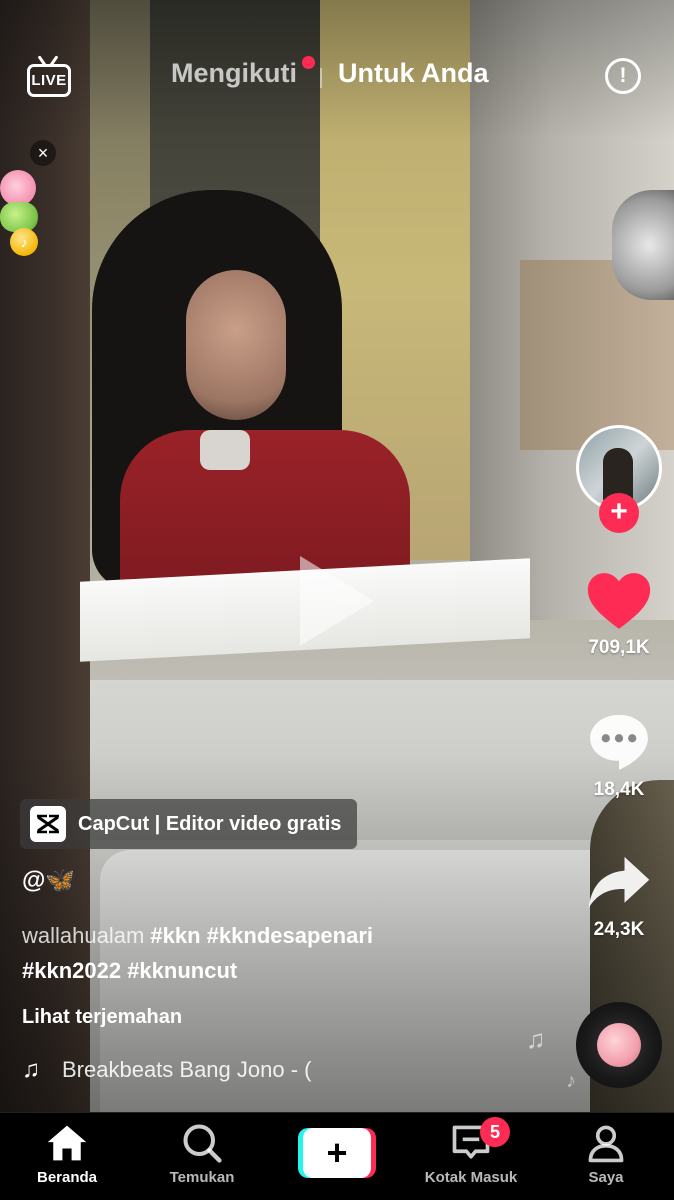 The image size is (674, 1200). What do you see at coordinates (495, 1132) in the screenshot?
I see `inbox-badge: 5` at bounding box center [495, 1132].